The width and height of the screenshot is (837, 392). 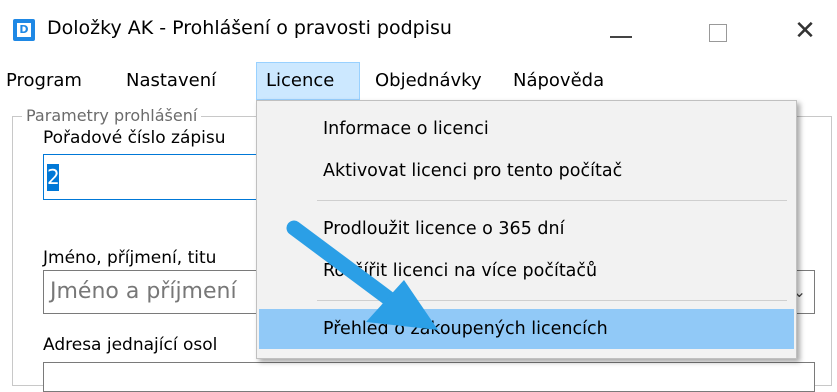 What do you see at coordinates (428, 81) in the screenshot?
I see `menu-objednavky: Objednávky` at bounding box center [428, 81].